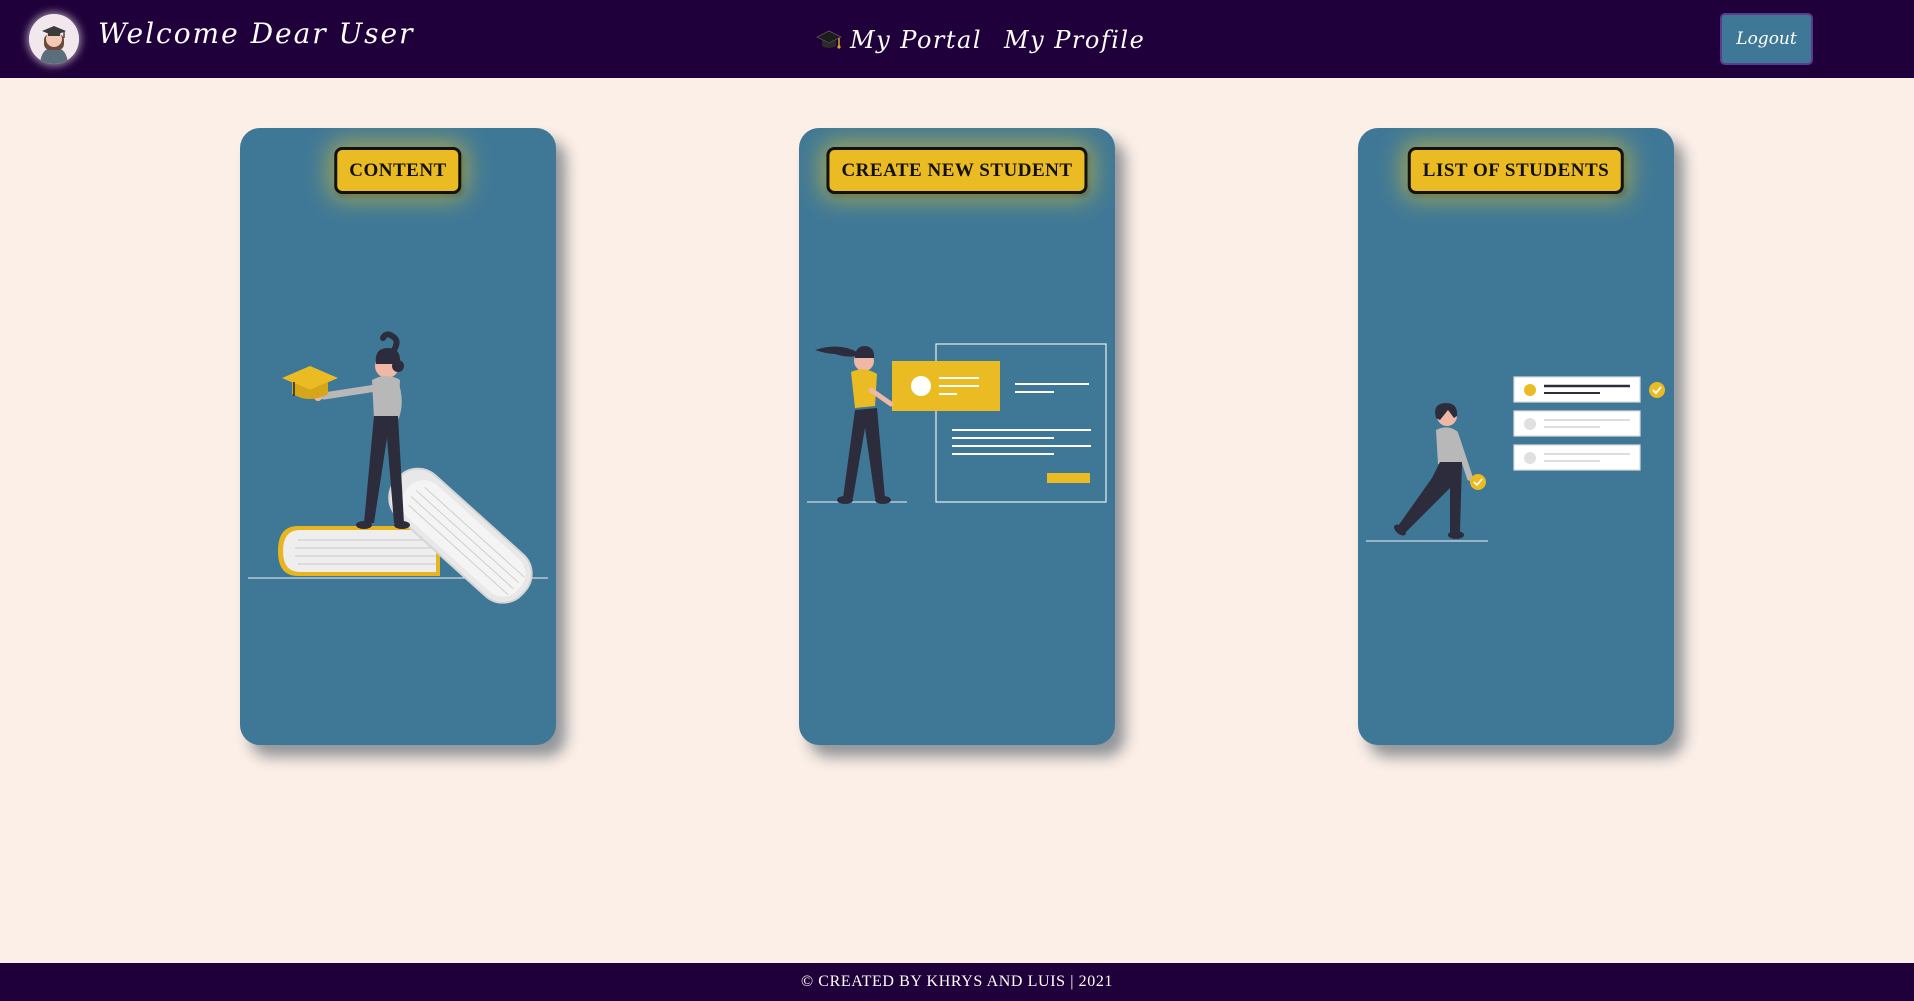  Describe the element at coordinates (957, 170) in the screenshot. I see `create-new-student-button: CREATE NEW STUDENT` at that location.